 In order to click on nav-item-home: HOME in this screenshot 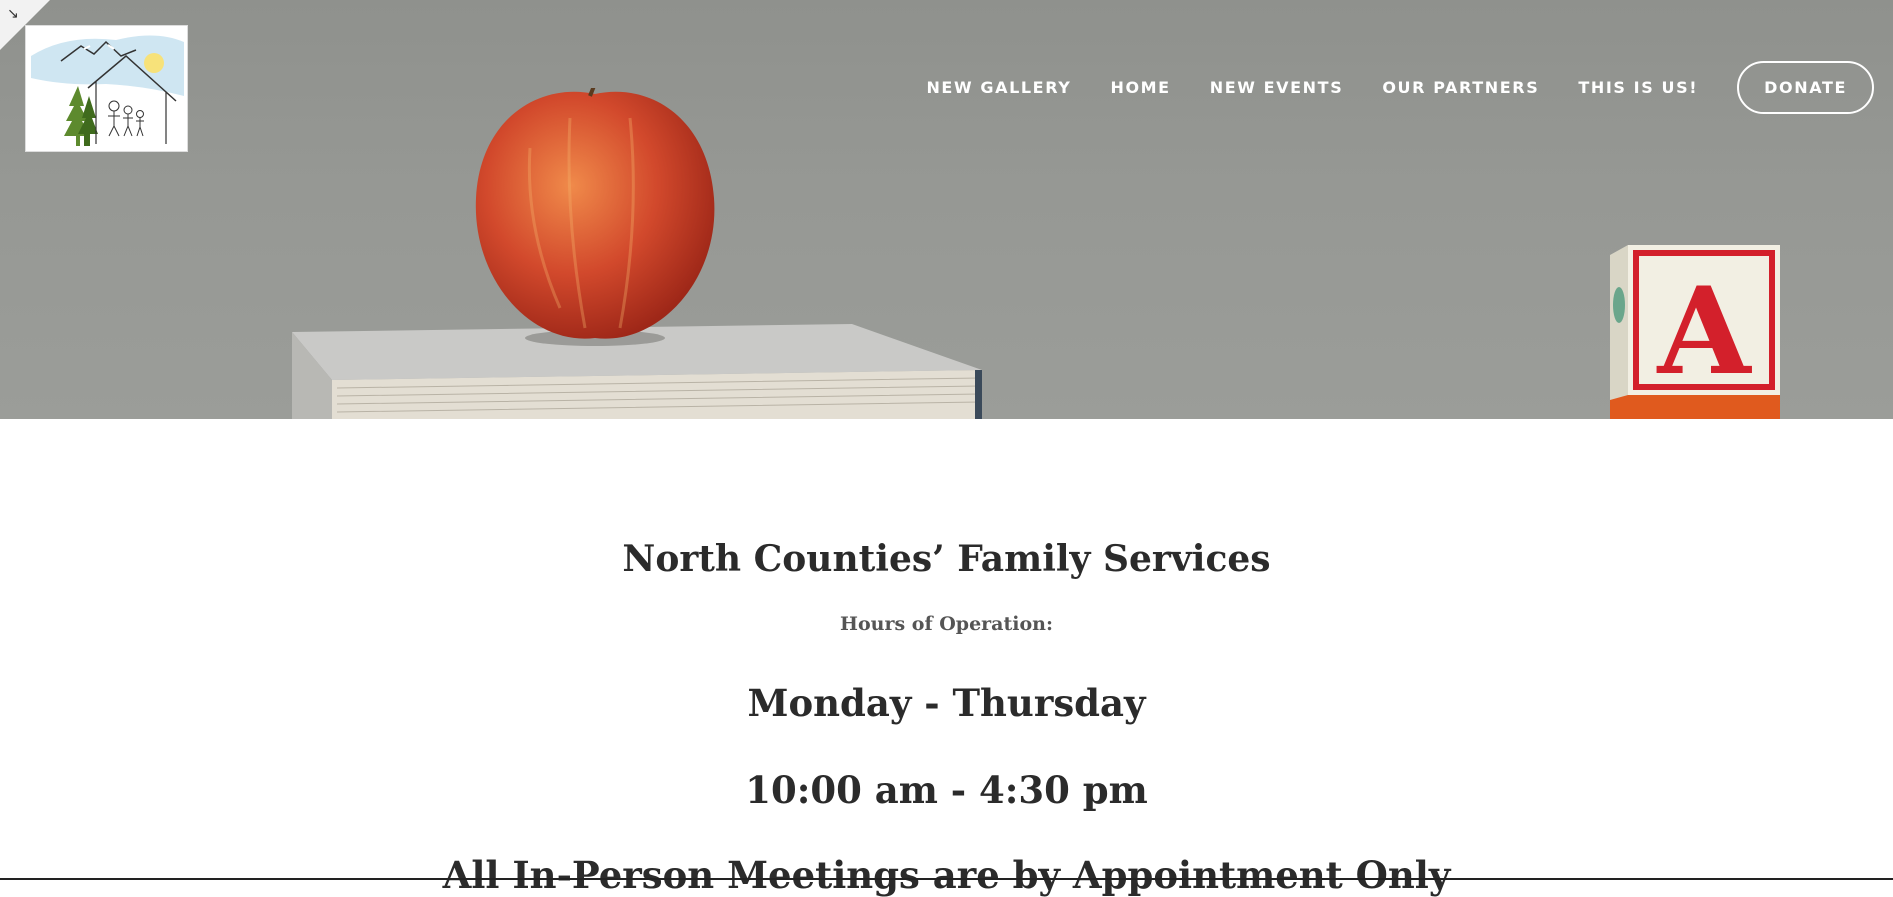, I will do `click(1140, 87)`.